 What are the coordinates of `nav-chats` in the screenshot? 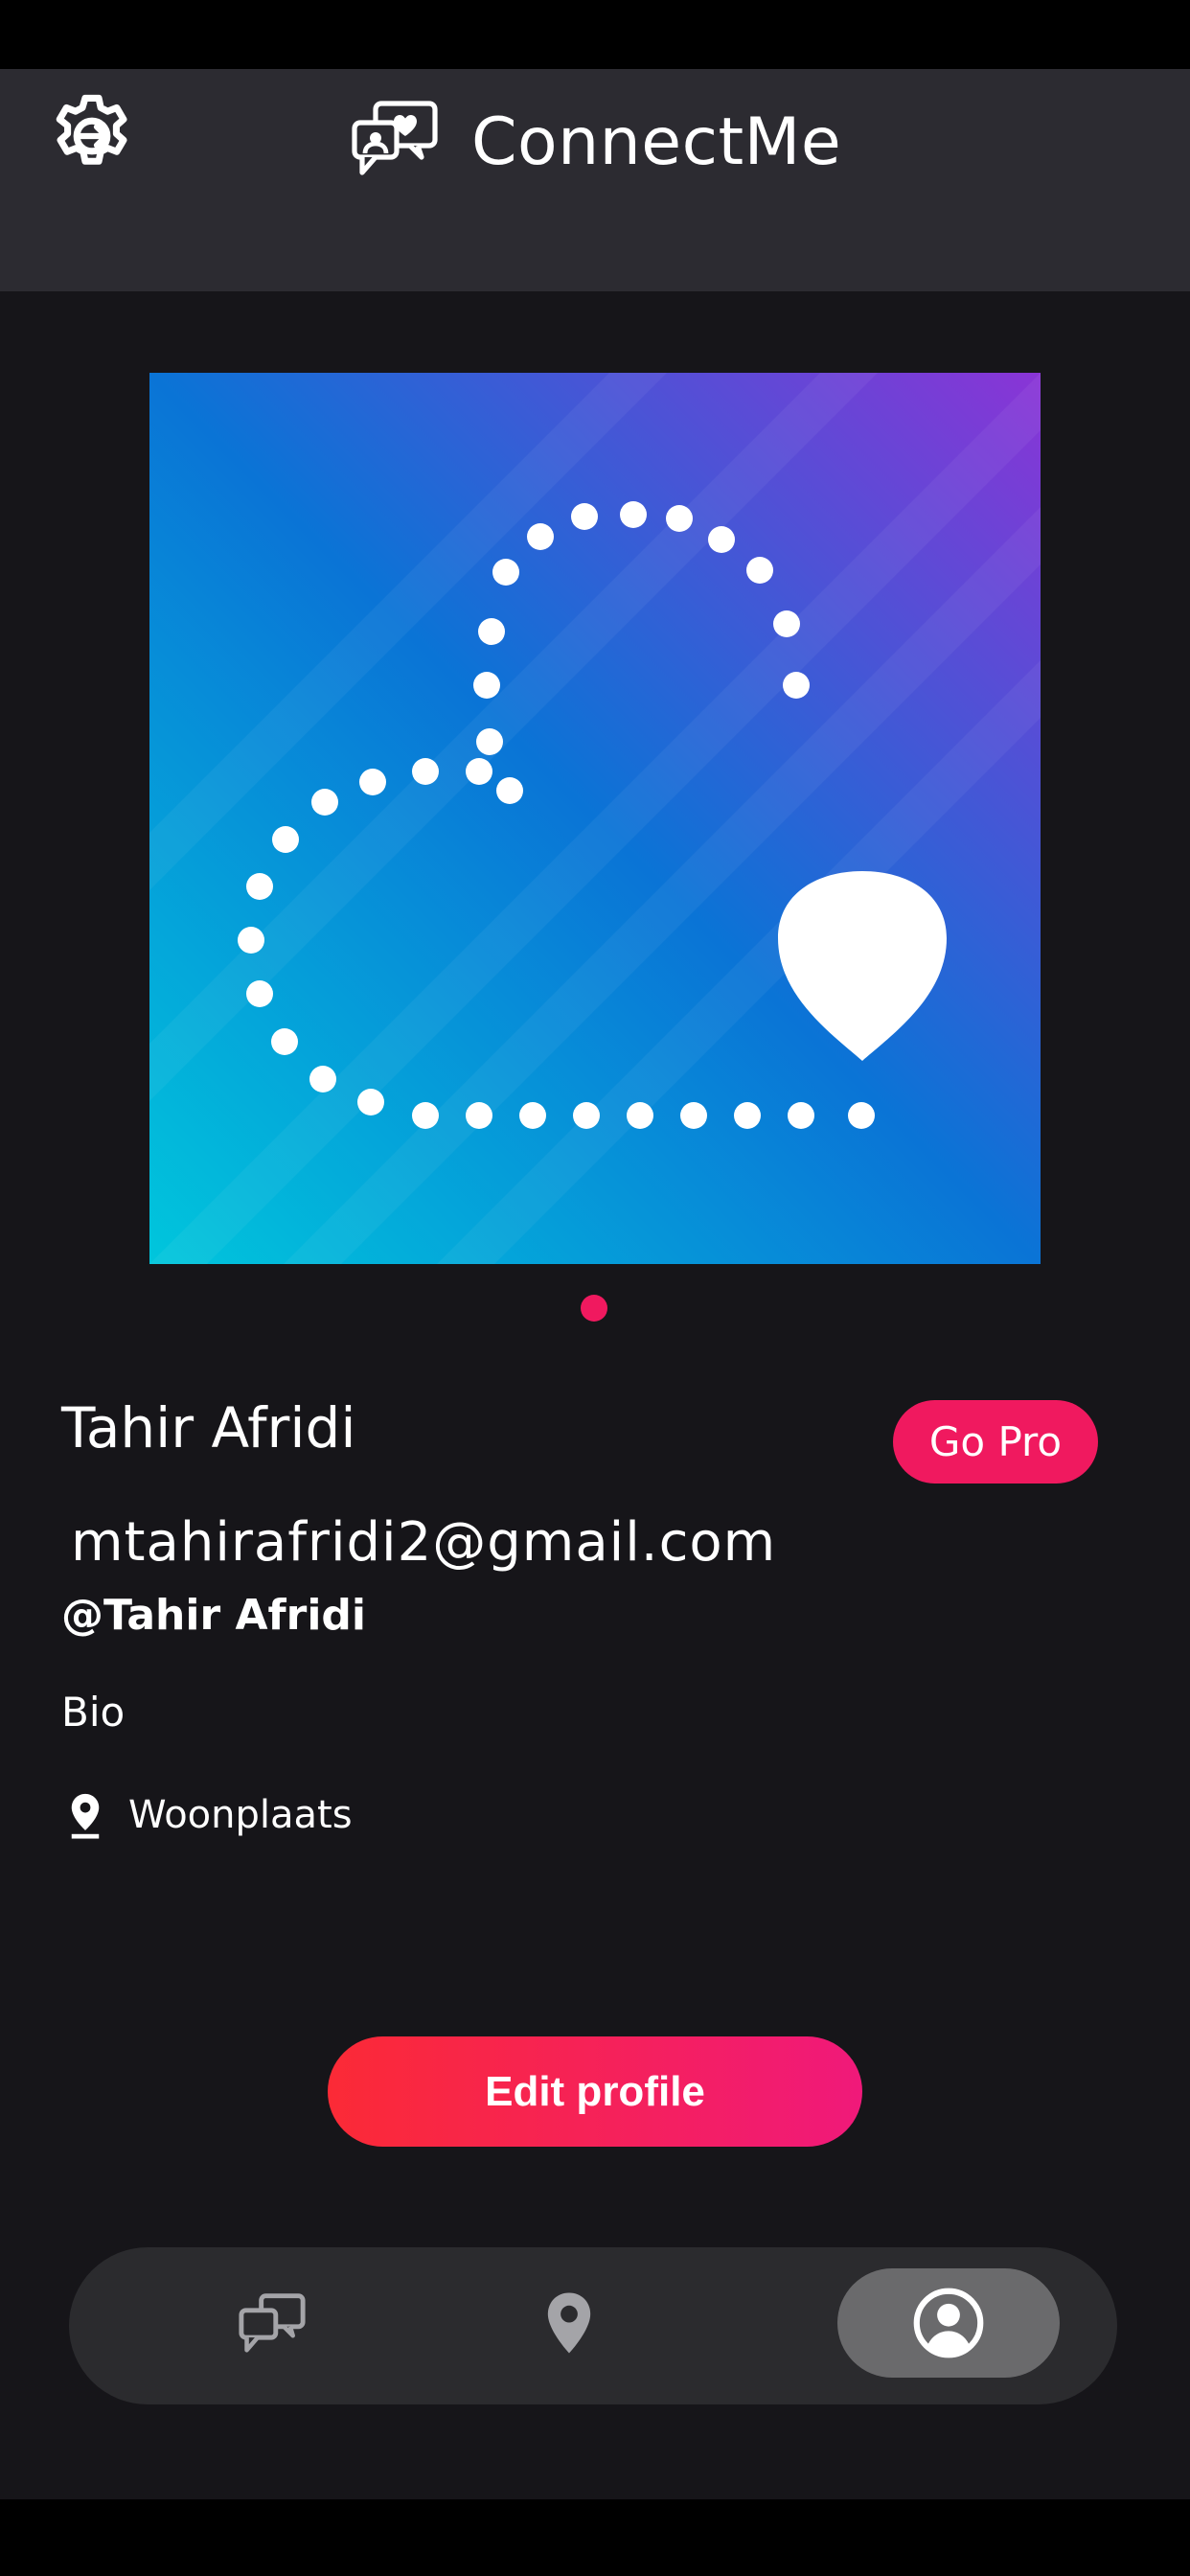 It's located at (272, 2323).